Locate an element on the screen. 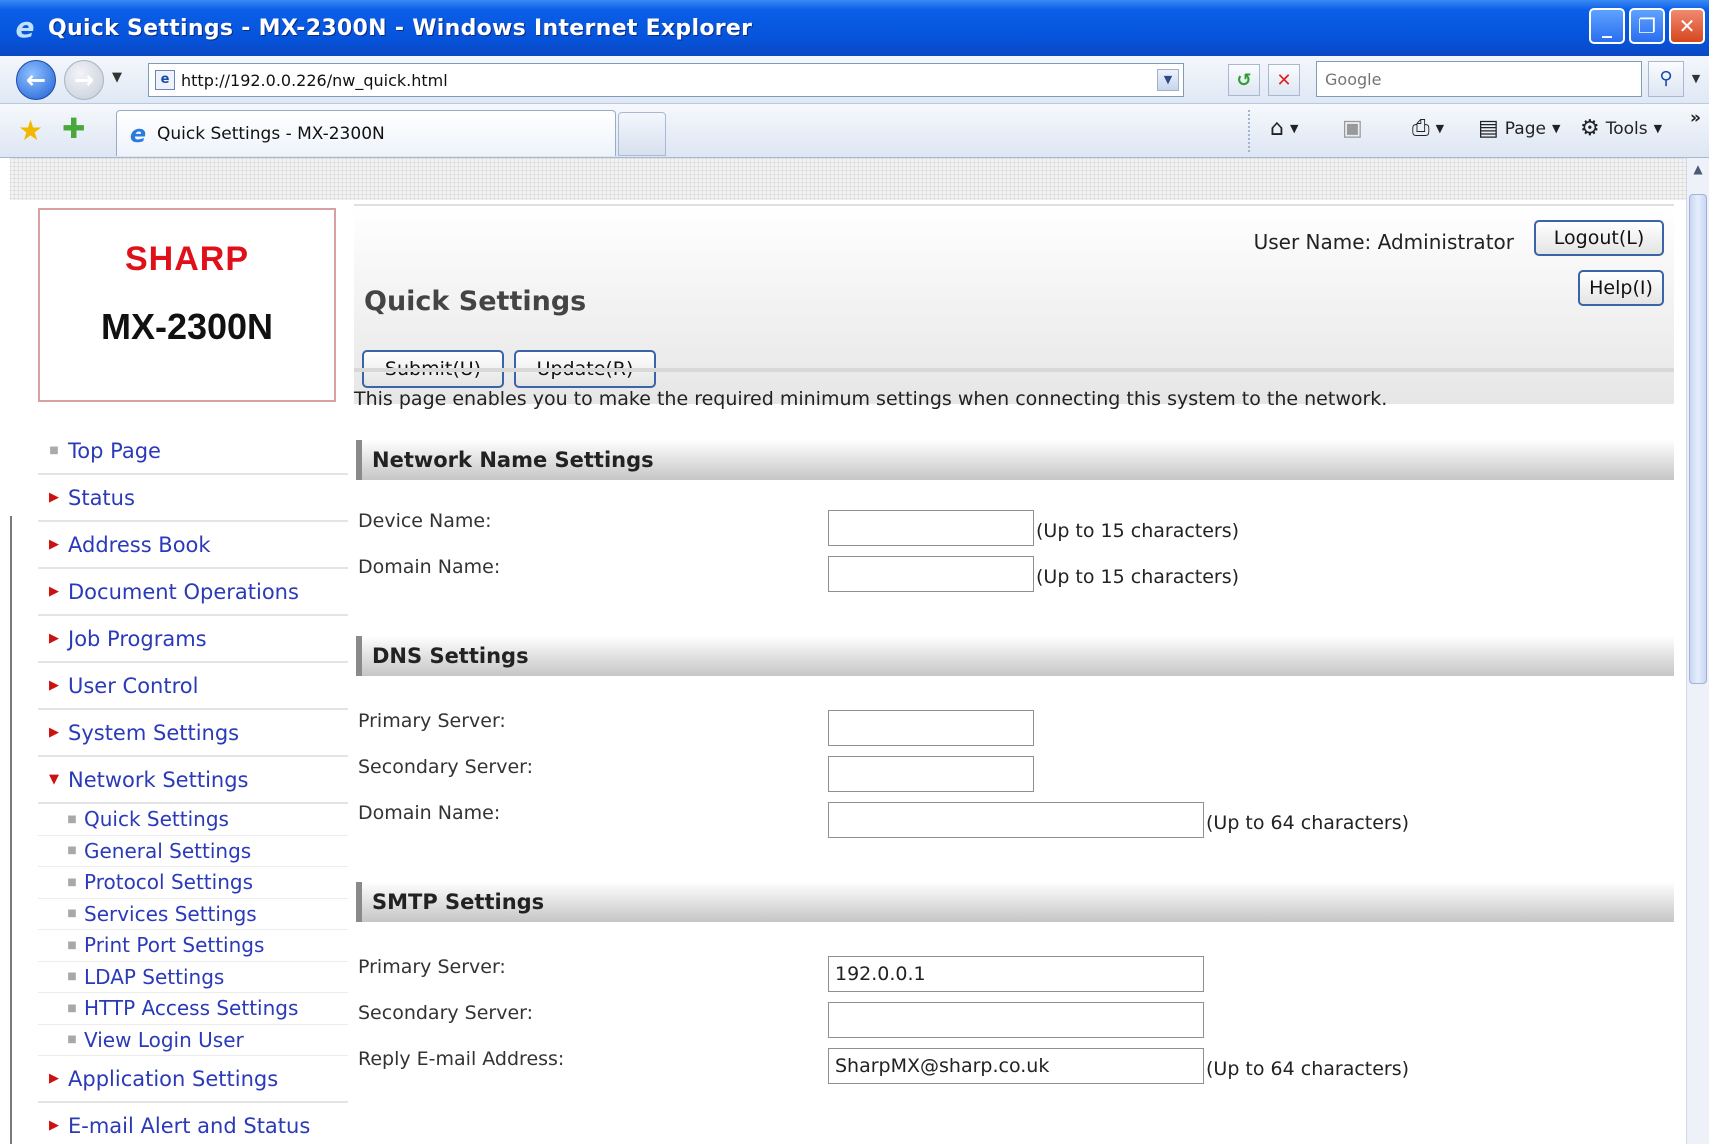 The image size is (1709, 1144). sidebar-subitem-services-settings: ■ Services Settings is located at coordinates (193, 914).